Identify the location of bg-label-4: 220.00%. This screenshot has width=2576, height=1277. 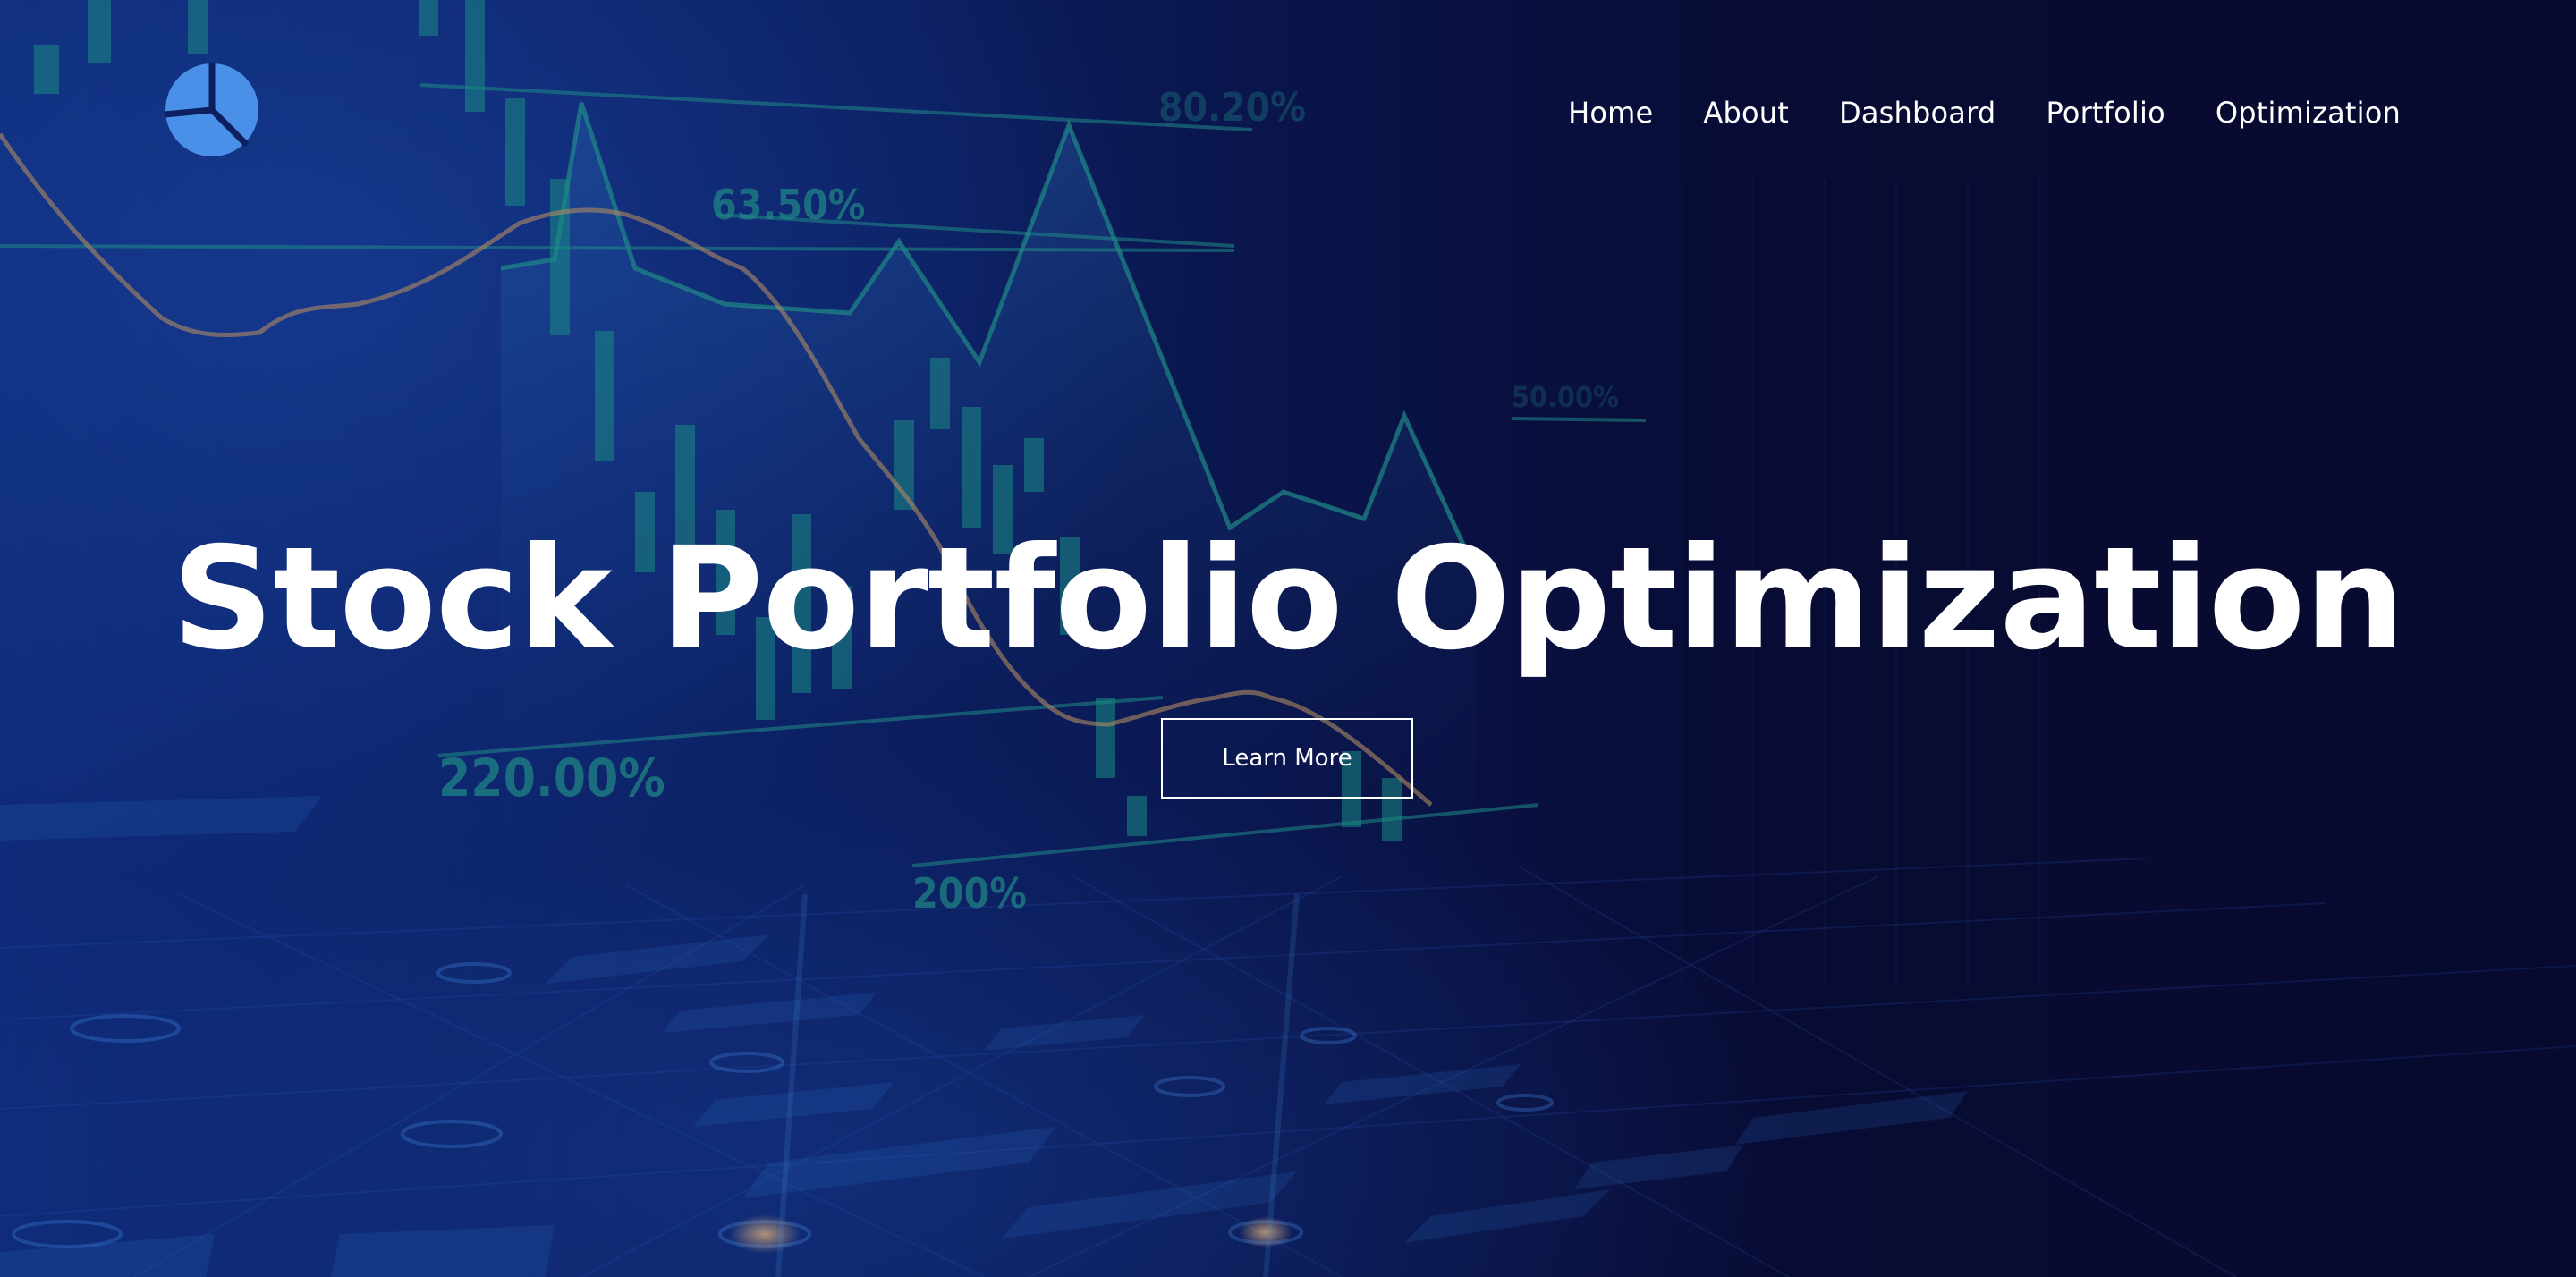
(551, 778).